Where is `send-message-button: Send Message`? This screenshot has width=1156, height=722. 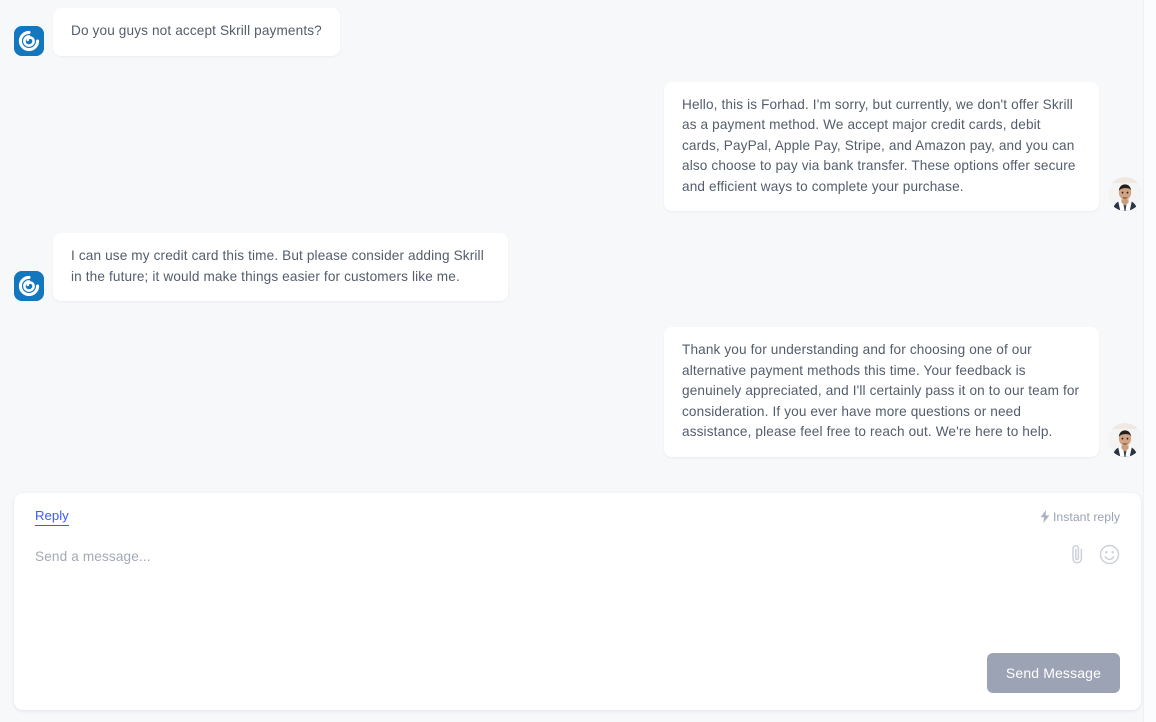 send-message-button: Send Message is located at coordinates (1053, 673).